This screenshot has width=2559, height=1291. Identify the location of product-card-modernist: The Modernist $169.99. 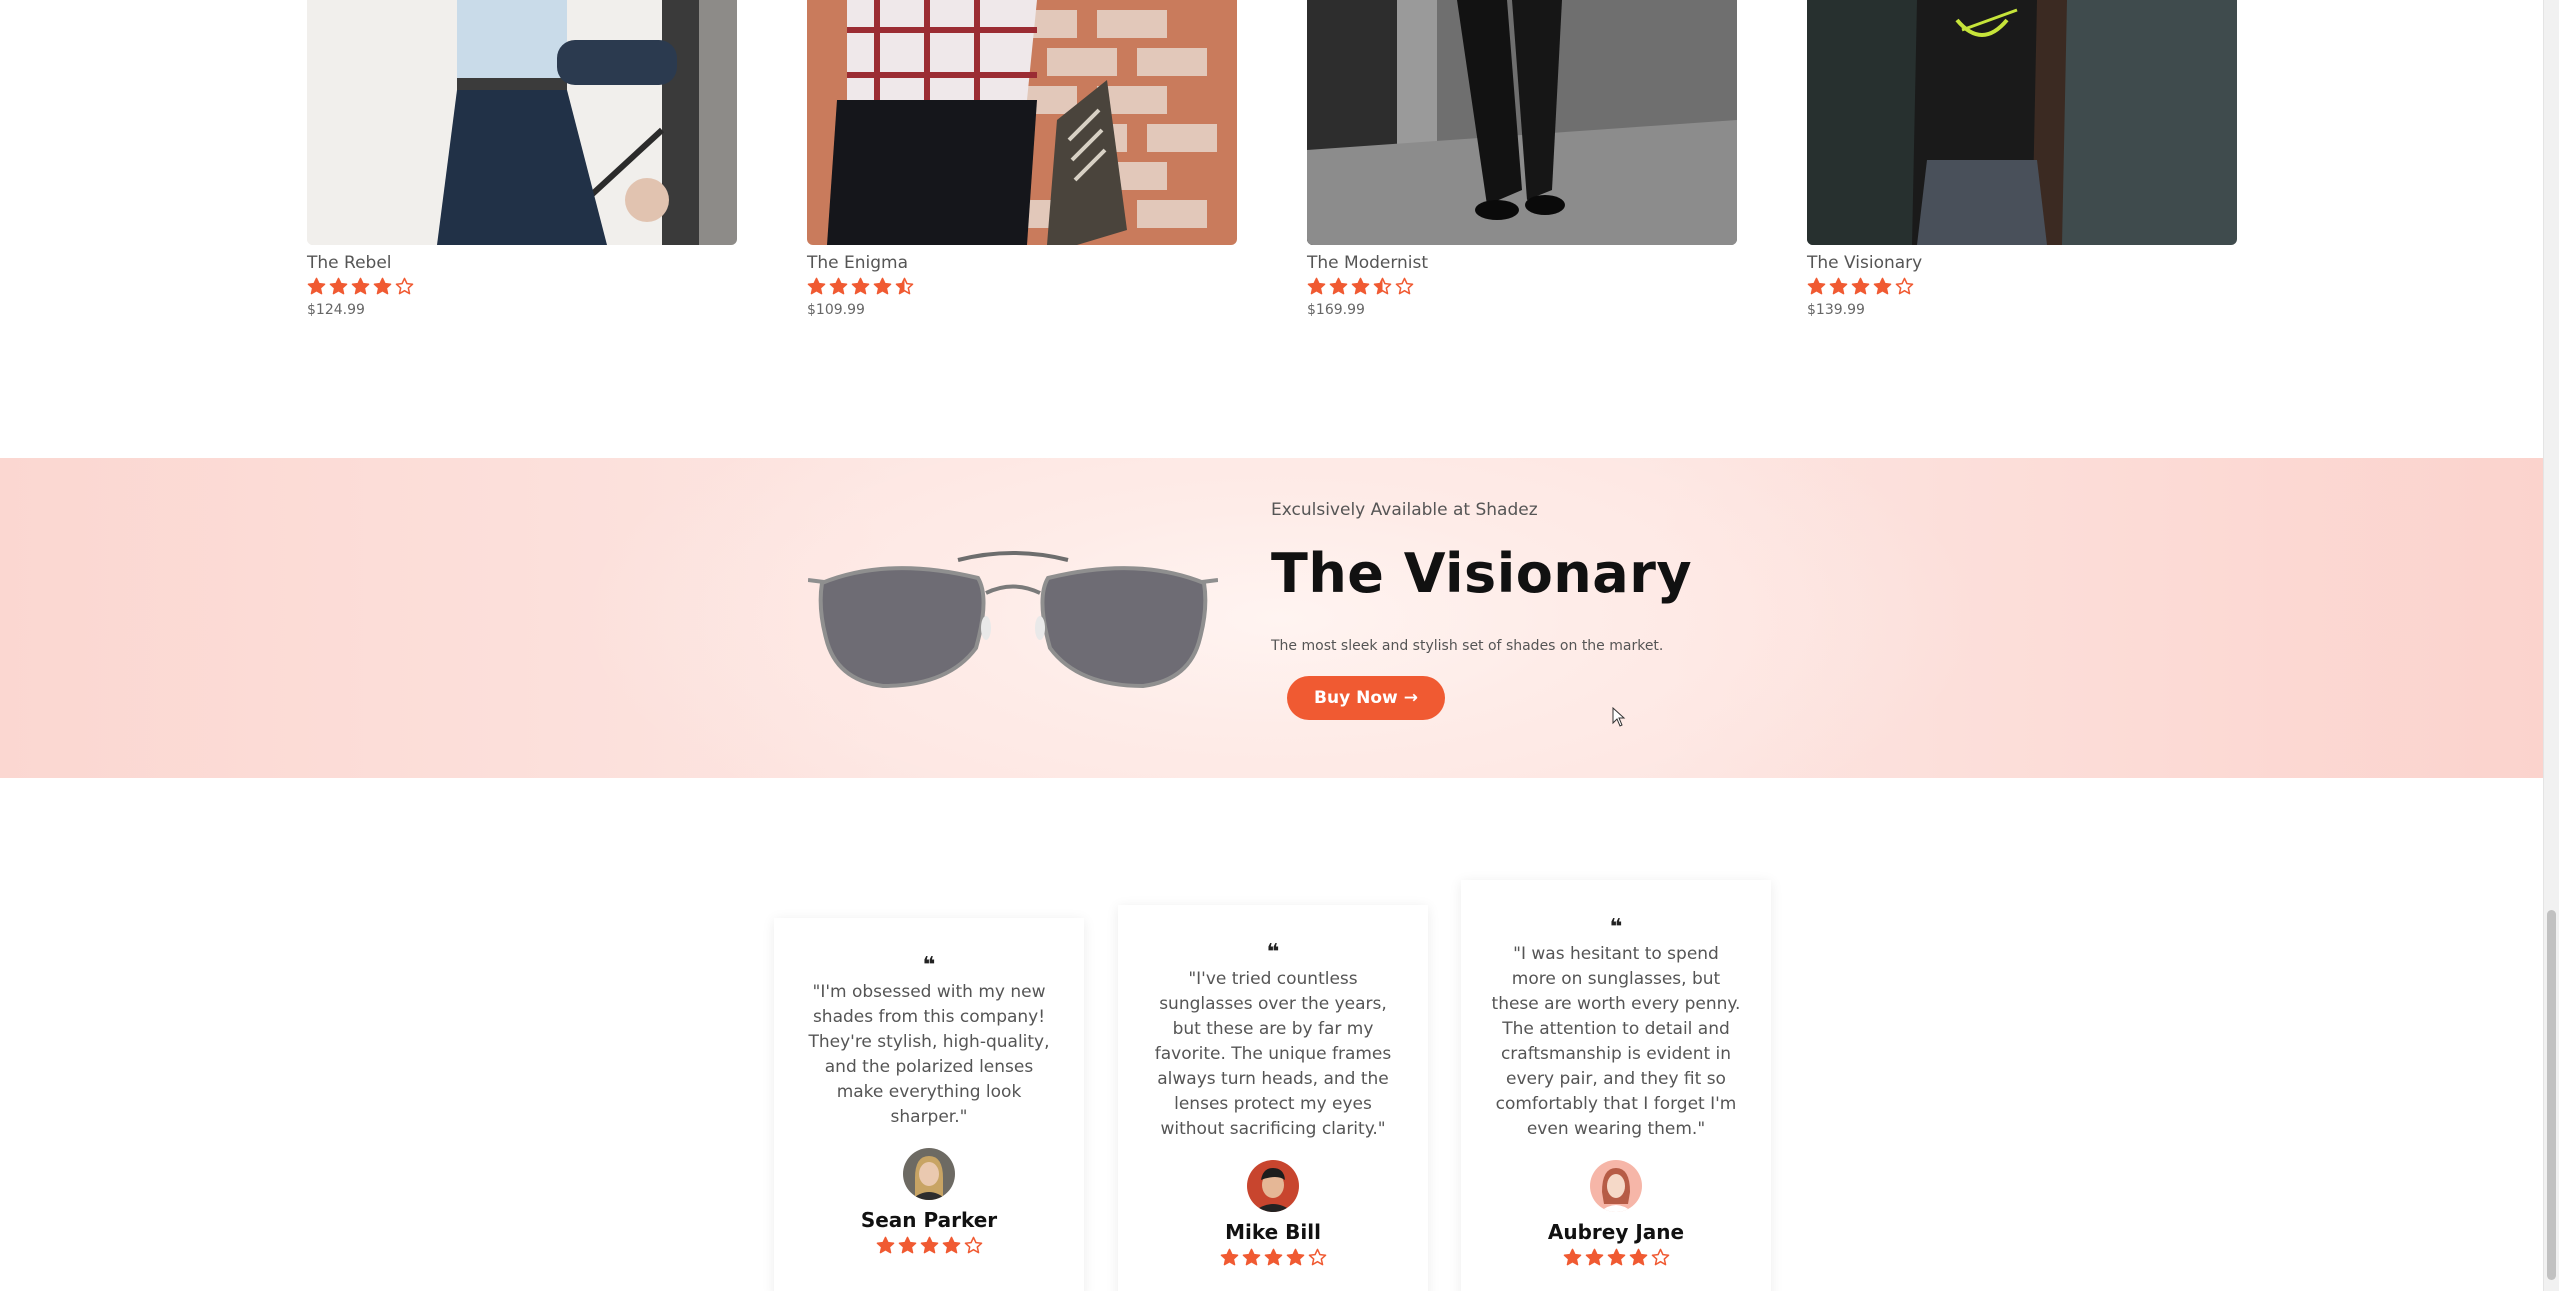
(1522, 159).